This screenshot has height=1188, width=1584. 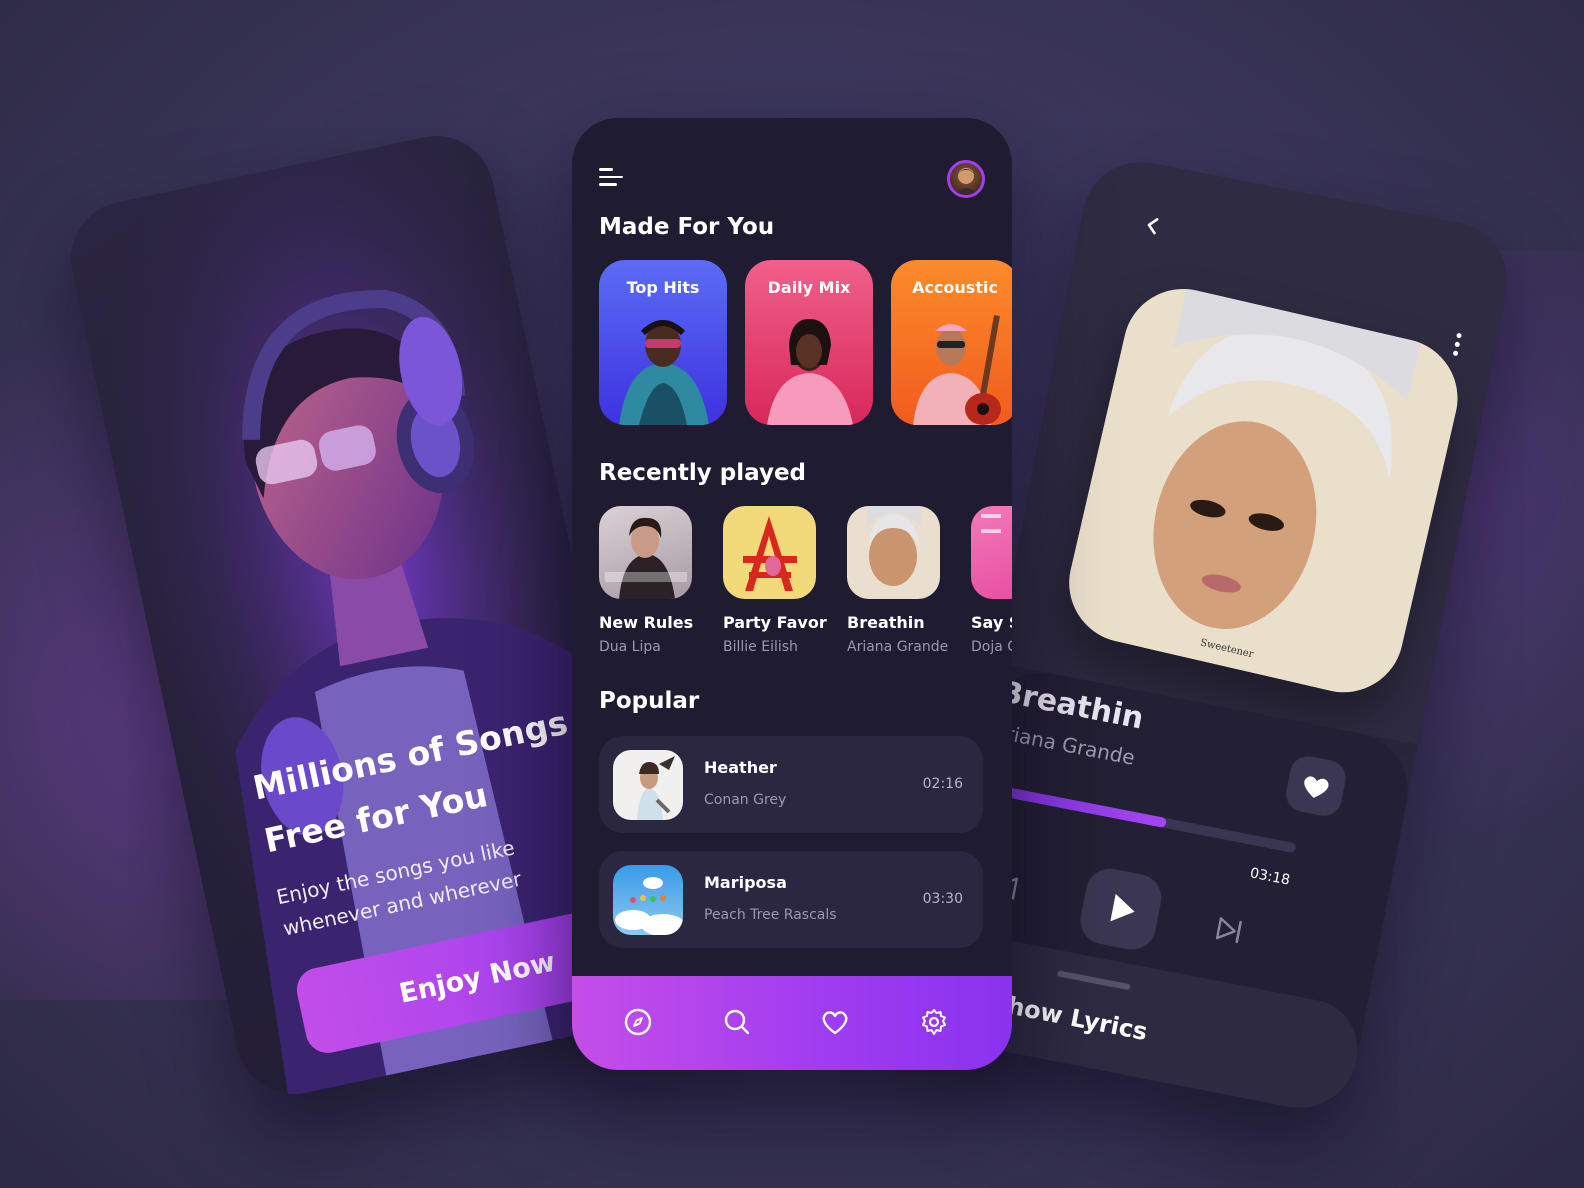 What do you see at coordinates (663, 287) in the screenshot?
I see `playlist-label: Top Hits` at bounding box center [663, 287].